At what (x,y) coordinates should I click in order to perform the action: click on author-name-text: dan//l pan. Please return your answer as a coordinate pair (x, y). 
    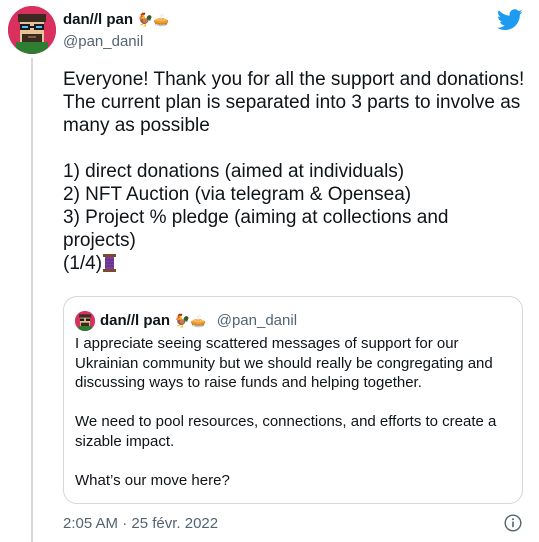
    Looking at the image, I should click on (98, 19).